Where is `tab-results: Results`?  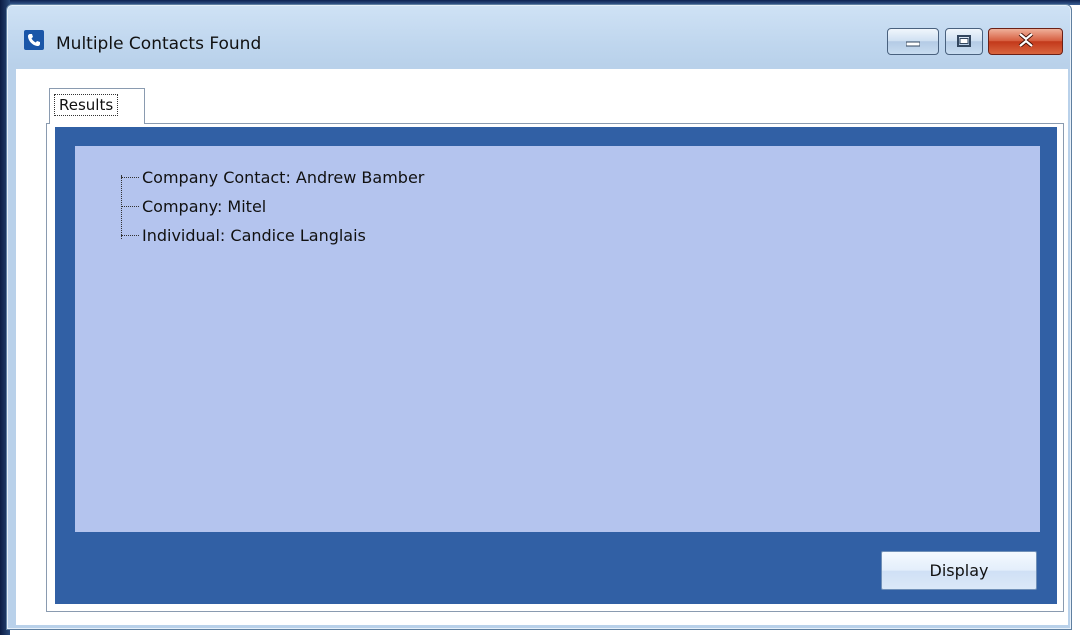
tab-results: Results is located at coordinates (97, 106).